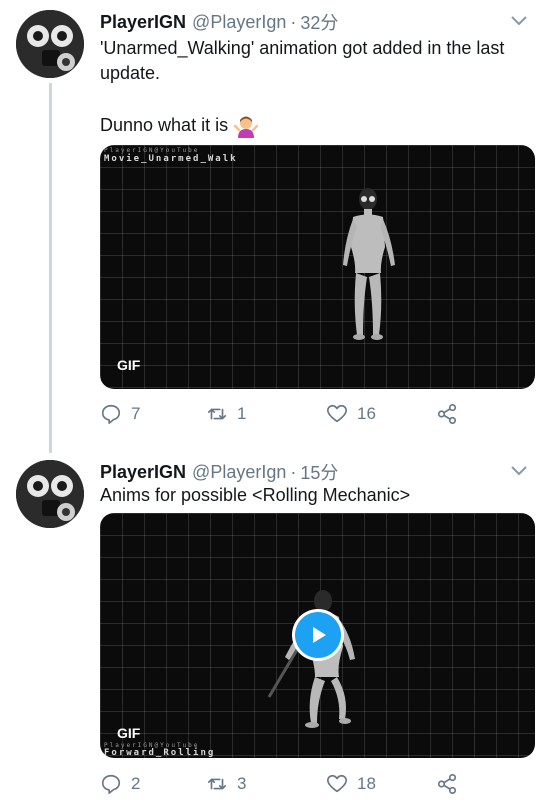 The image size is (550, 807). I want to click on reply-button: 2, so click(120, 784).